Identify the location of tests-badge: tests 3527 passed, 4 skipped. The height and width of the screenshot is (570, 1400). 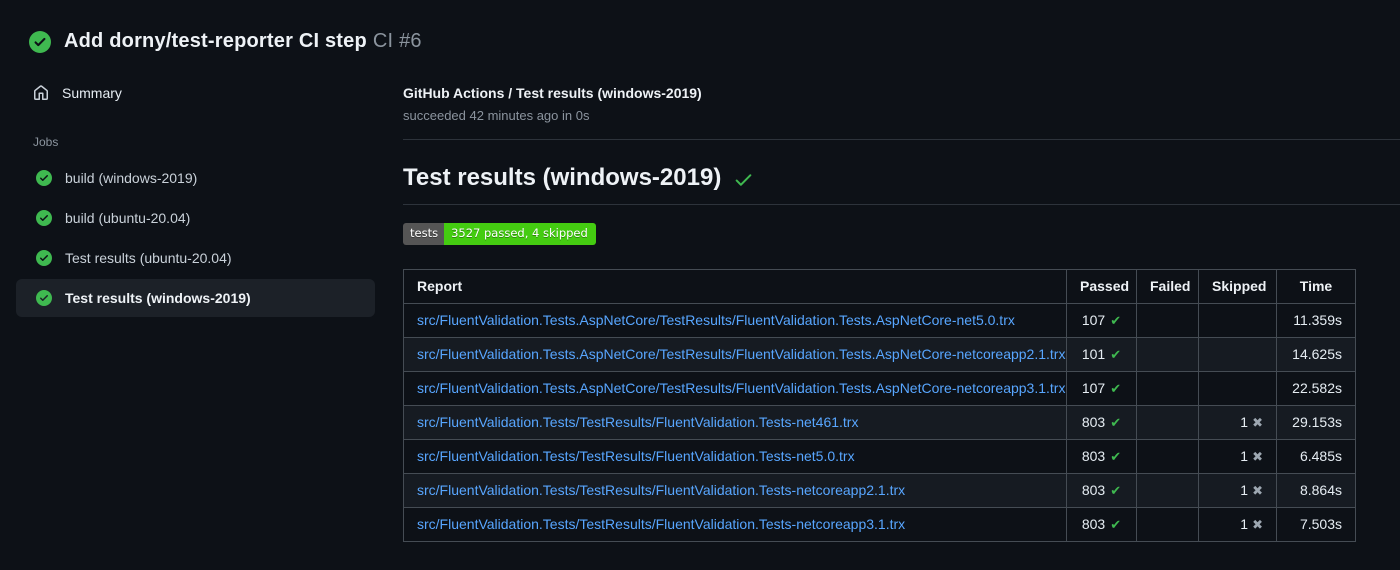
(499, 234).